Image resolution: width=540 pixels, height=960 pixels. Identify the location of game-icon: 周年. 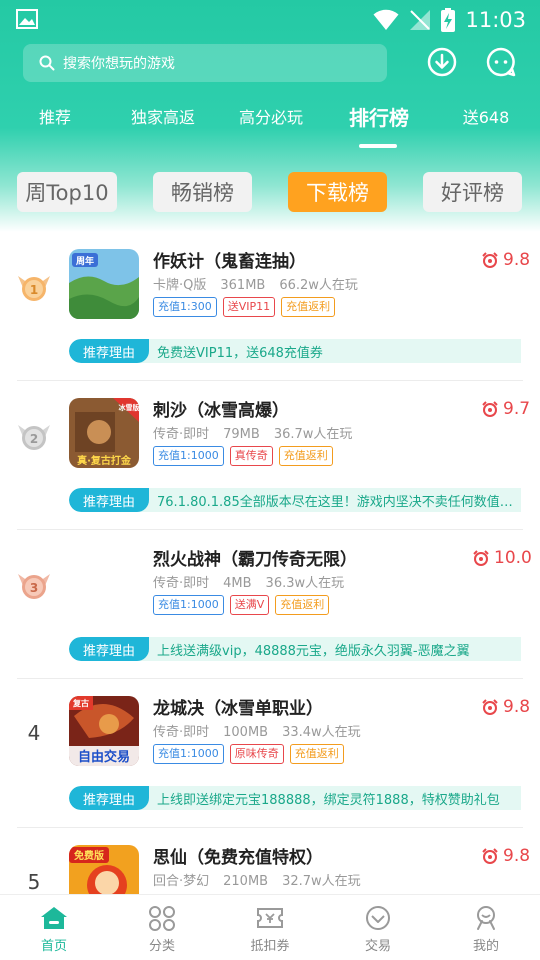
(104, 284).